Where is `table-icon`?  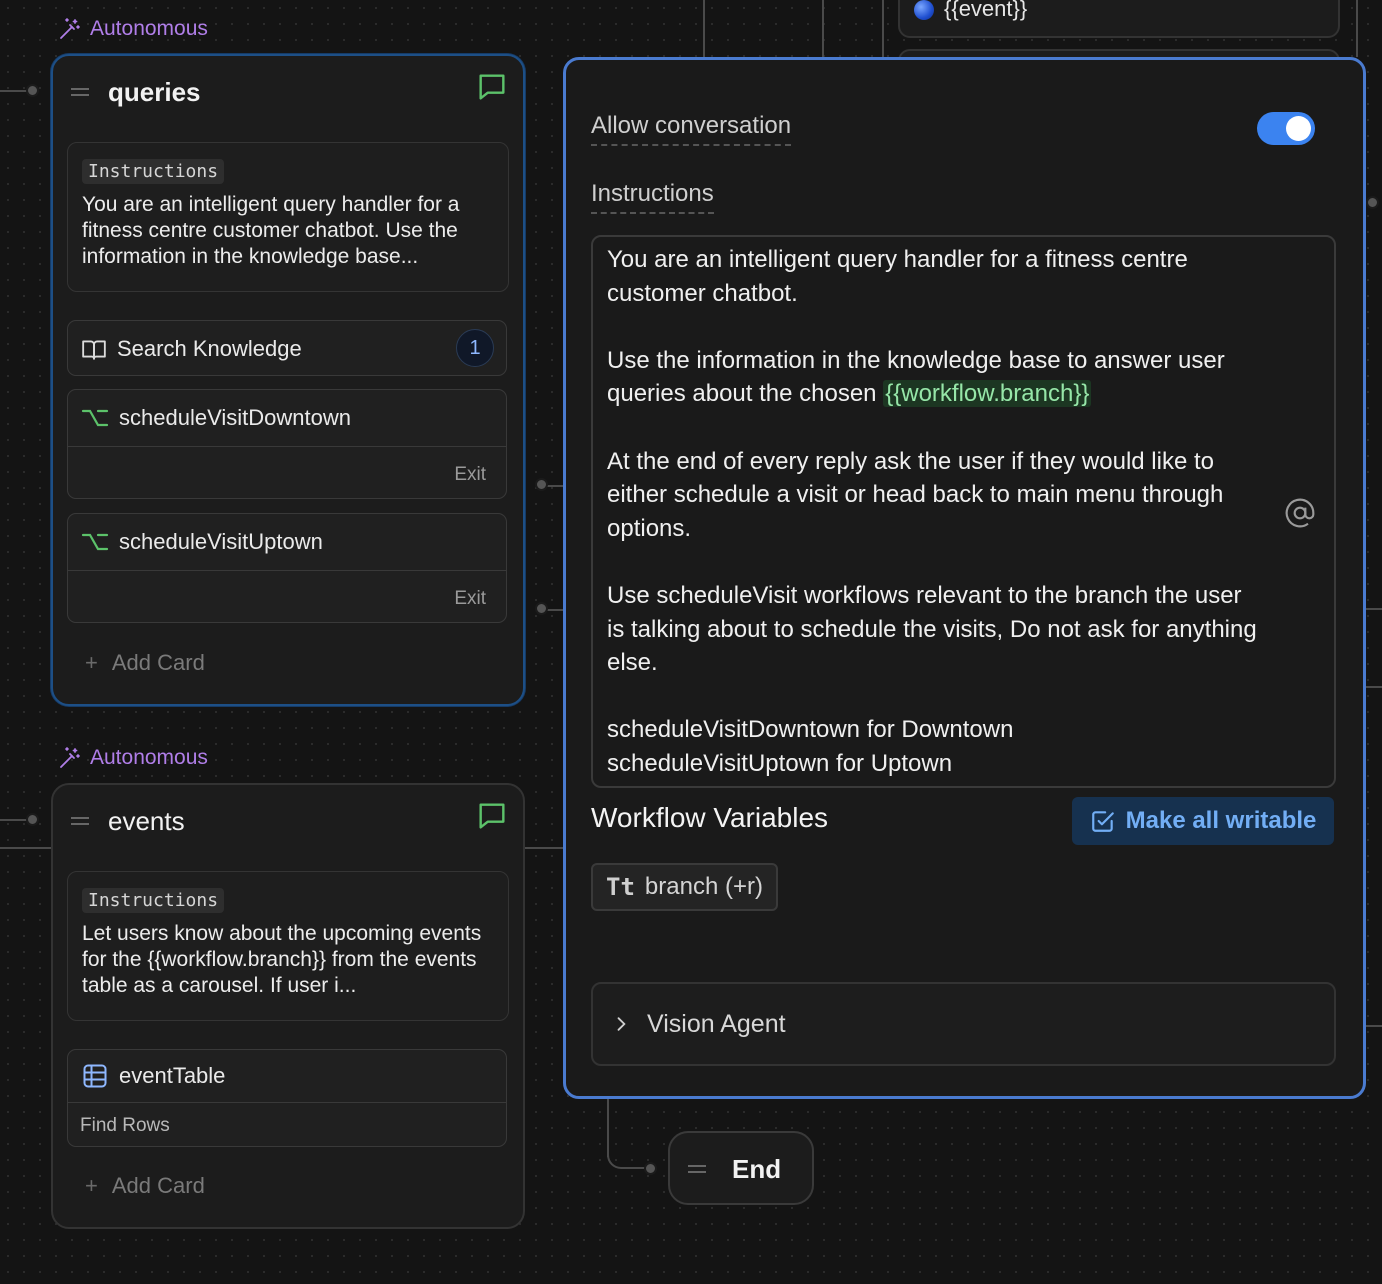
table-icon is located at coordinates (95, 1076).